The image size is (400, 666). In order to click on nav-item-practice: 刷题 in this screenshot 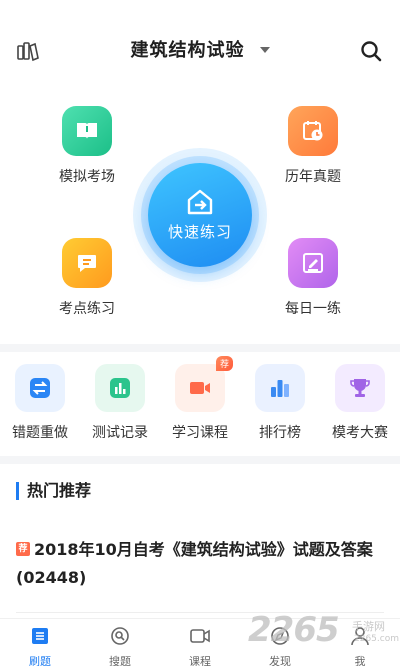, I will do `click(40, 645)`.